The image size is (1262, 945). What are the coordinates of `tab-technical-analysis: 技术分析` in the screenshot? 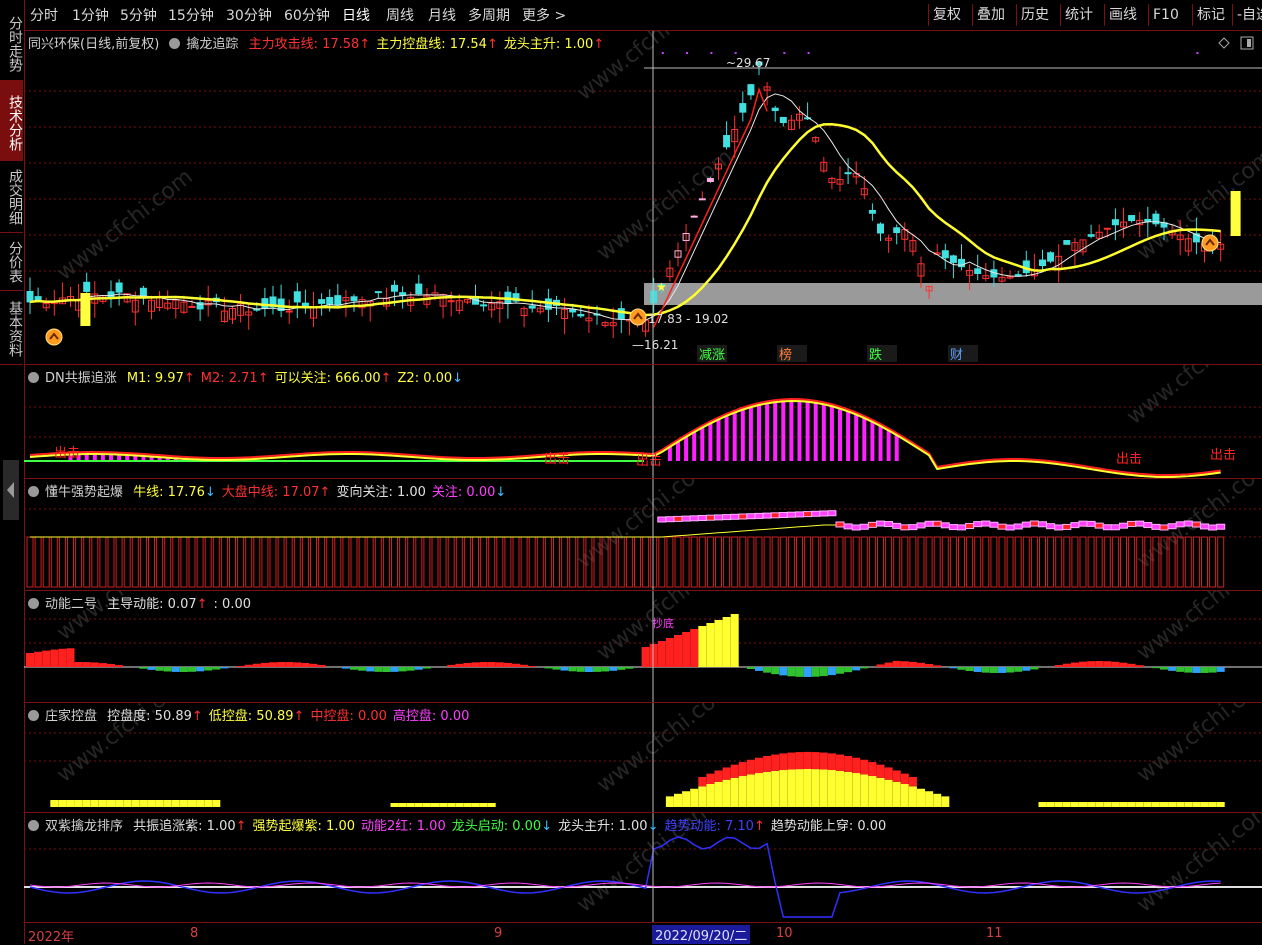 It's located at (11, 120).